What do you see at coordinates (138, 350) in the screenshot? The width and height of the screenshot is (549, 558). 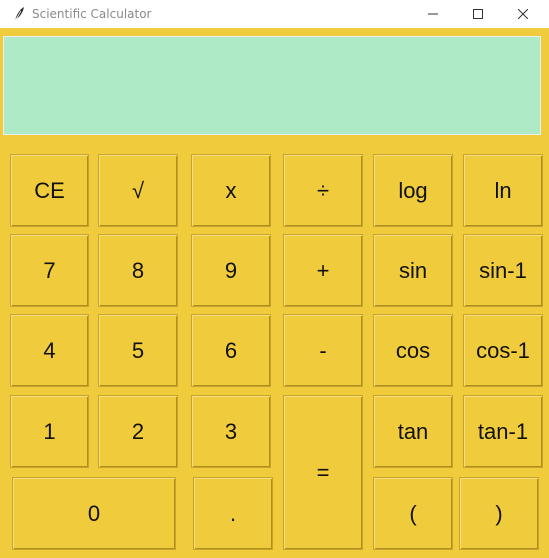 I see `digit-5-button: 5` at bounding box center [138, 350].